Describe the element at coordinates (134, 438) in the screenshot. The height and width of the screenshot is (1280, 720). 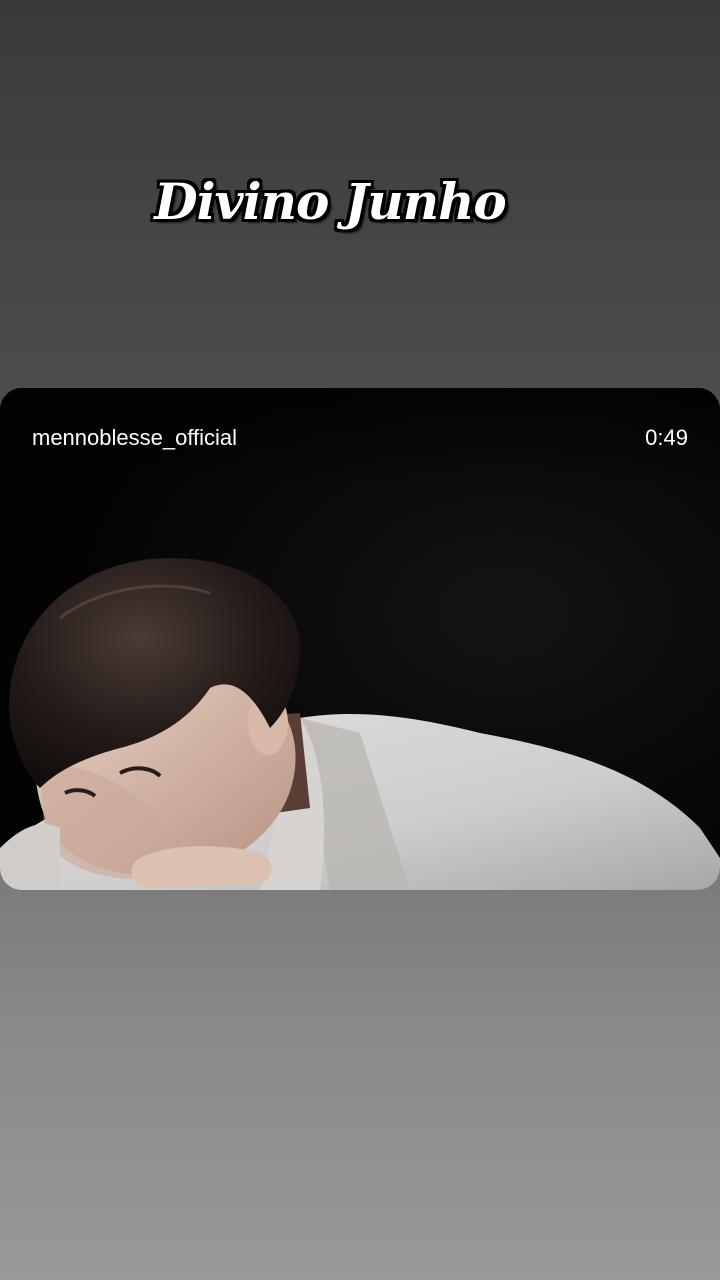
I see `video-username: mennoblesse_official` at that location.